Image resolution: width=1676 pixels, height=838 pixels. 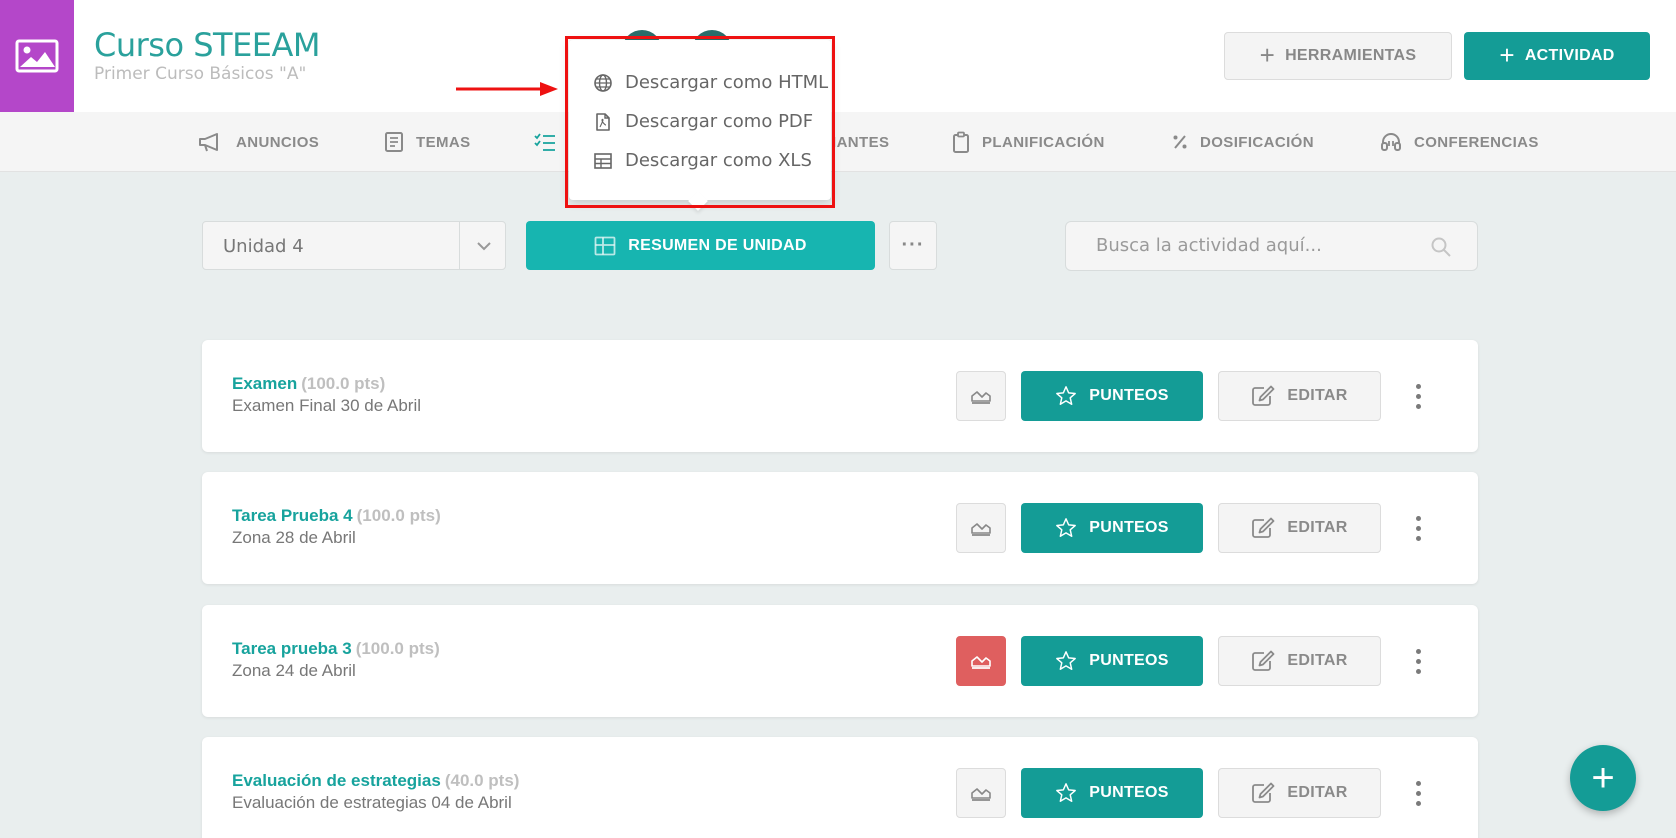 What do you see at coordinates (200, 74) in the screenshot?
I see `course-subtitle: Primer Curso Básicos "A"` at bounding box center [200, 74].